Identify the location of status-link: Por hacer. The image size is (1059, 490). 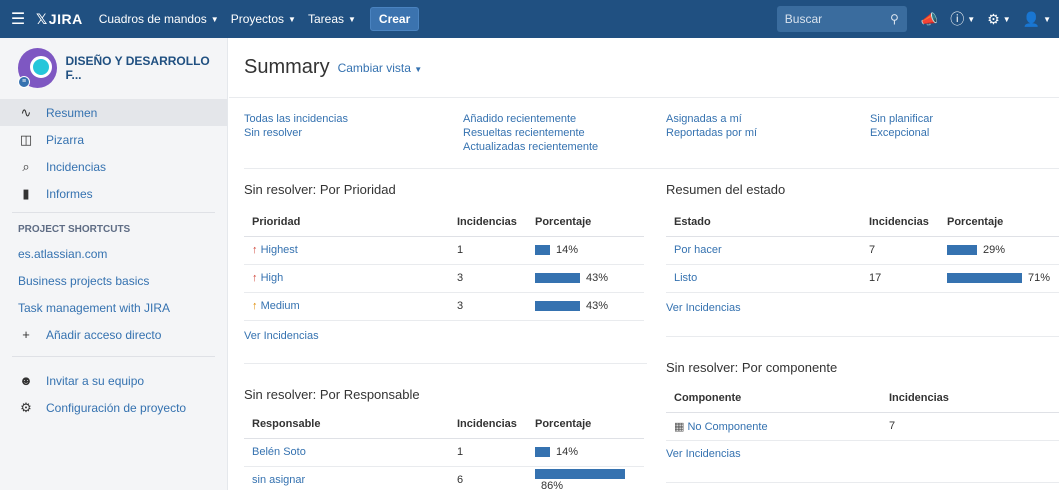
(698, 250).